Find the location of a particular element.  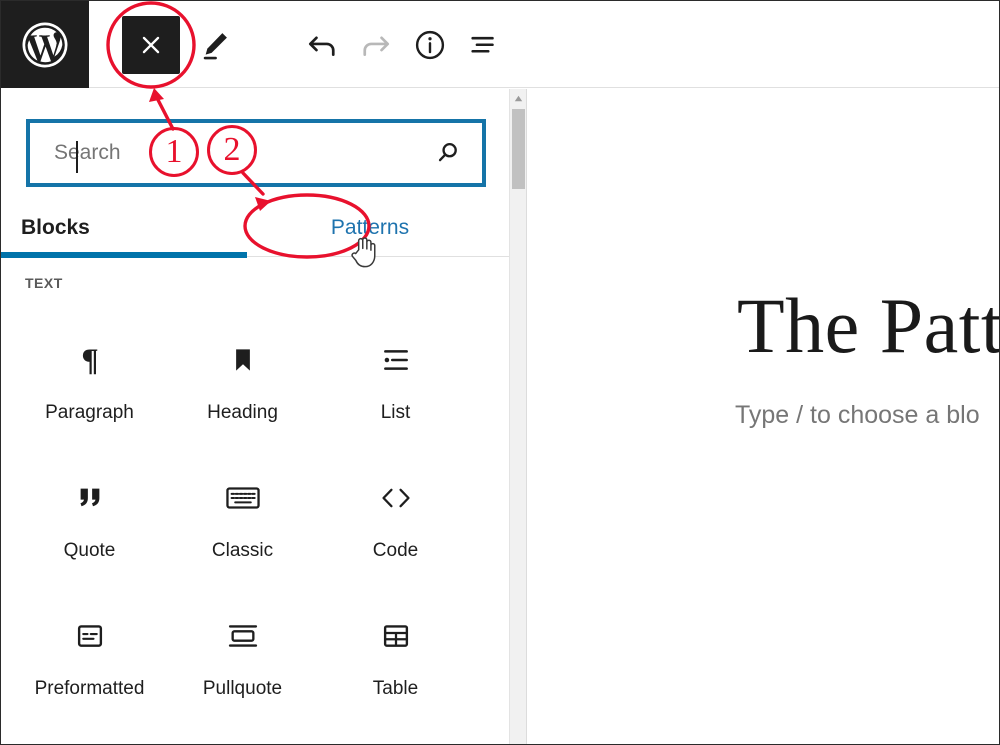

block-item-pullquote: Pullquote is located at coordinates (242, 654).